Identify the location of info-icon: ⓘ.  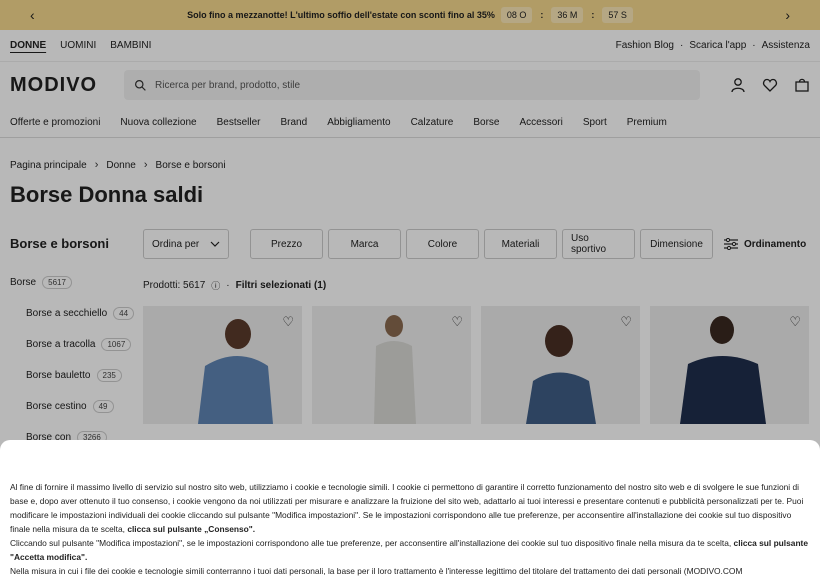
(215, 285).